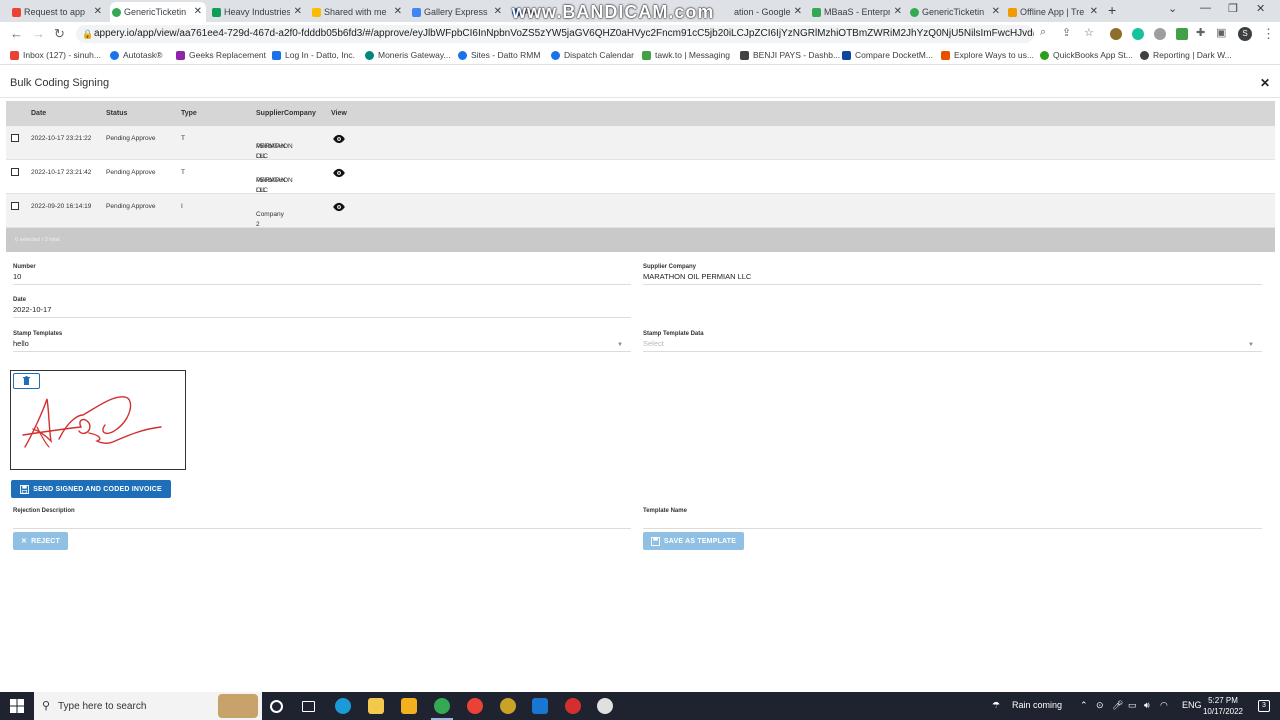  What do you see at coordinates (136, 55) in the screenshot?
I see `bookmark-item: Autotask®` at bounding box center [136, 55].